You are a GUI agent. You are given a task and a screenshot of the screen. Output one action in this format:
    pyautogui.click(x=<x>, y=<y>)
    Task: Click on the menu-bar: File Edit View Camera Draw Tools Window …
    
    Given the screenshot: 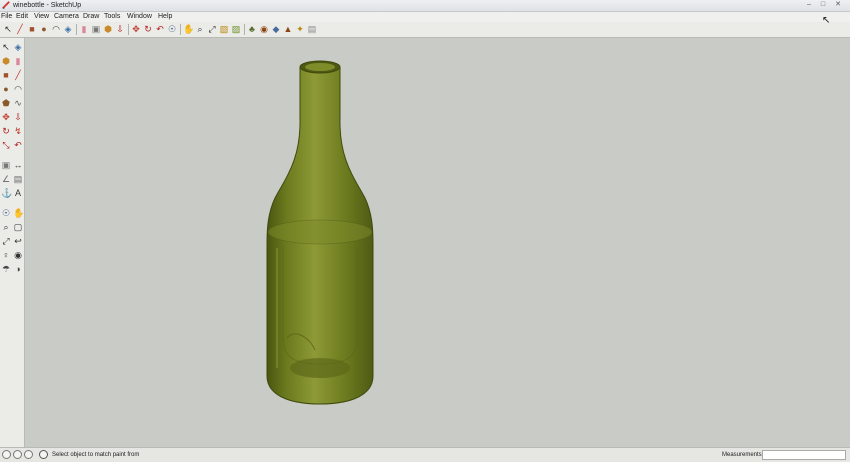 What is the action you would take?
    pyautogui.click(x=425, y=17)
    